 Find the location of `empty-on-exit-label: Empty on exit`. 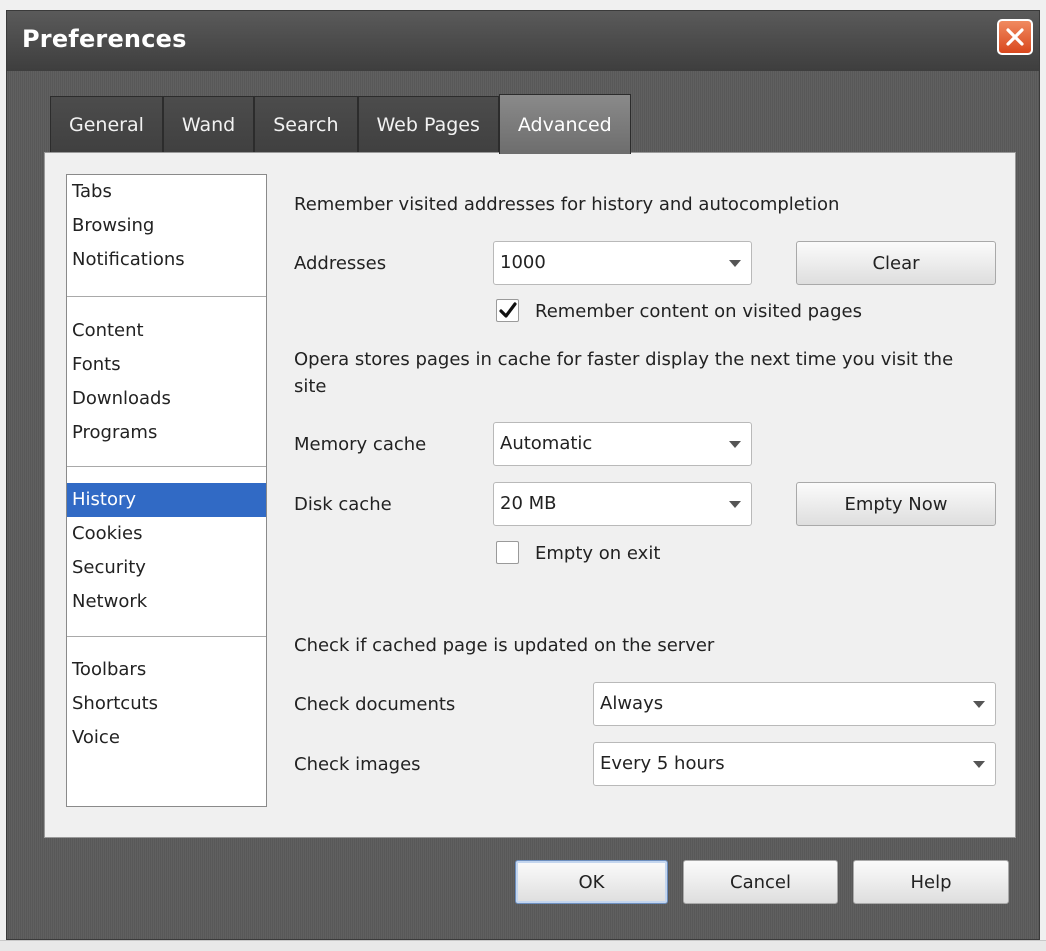

empty-on-exit-label: Empty on exit is located at coordinates (598, 553).